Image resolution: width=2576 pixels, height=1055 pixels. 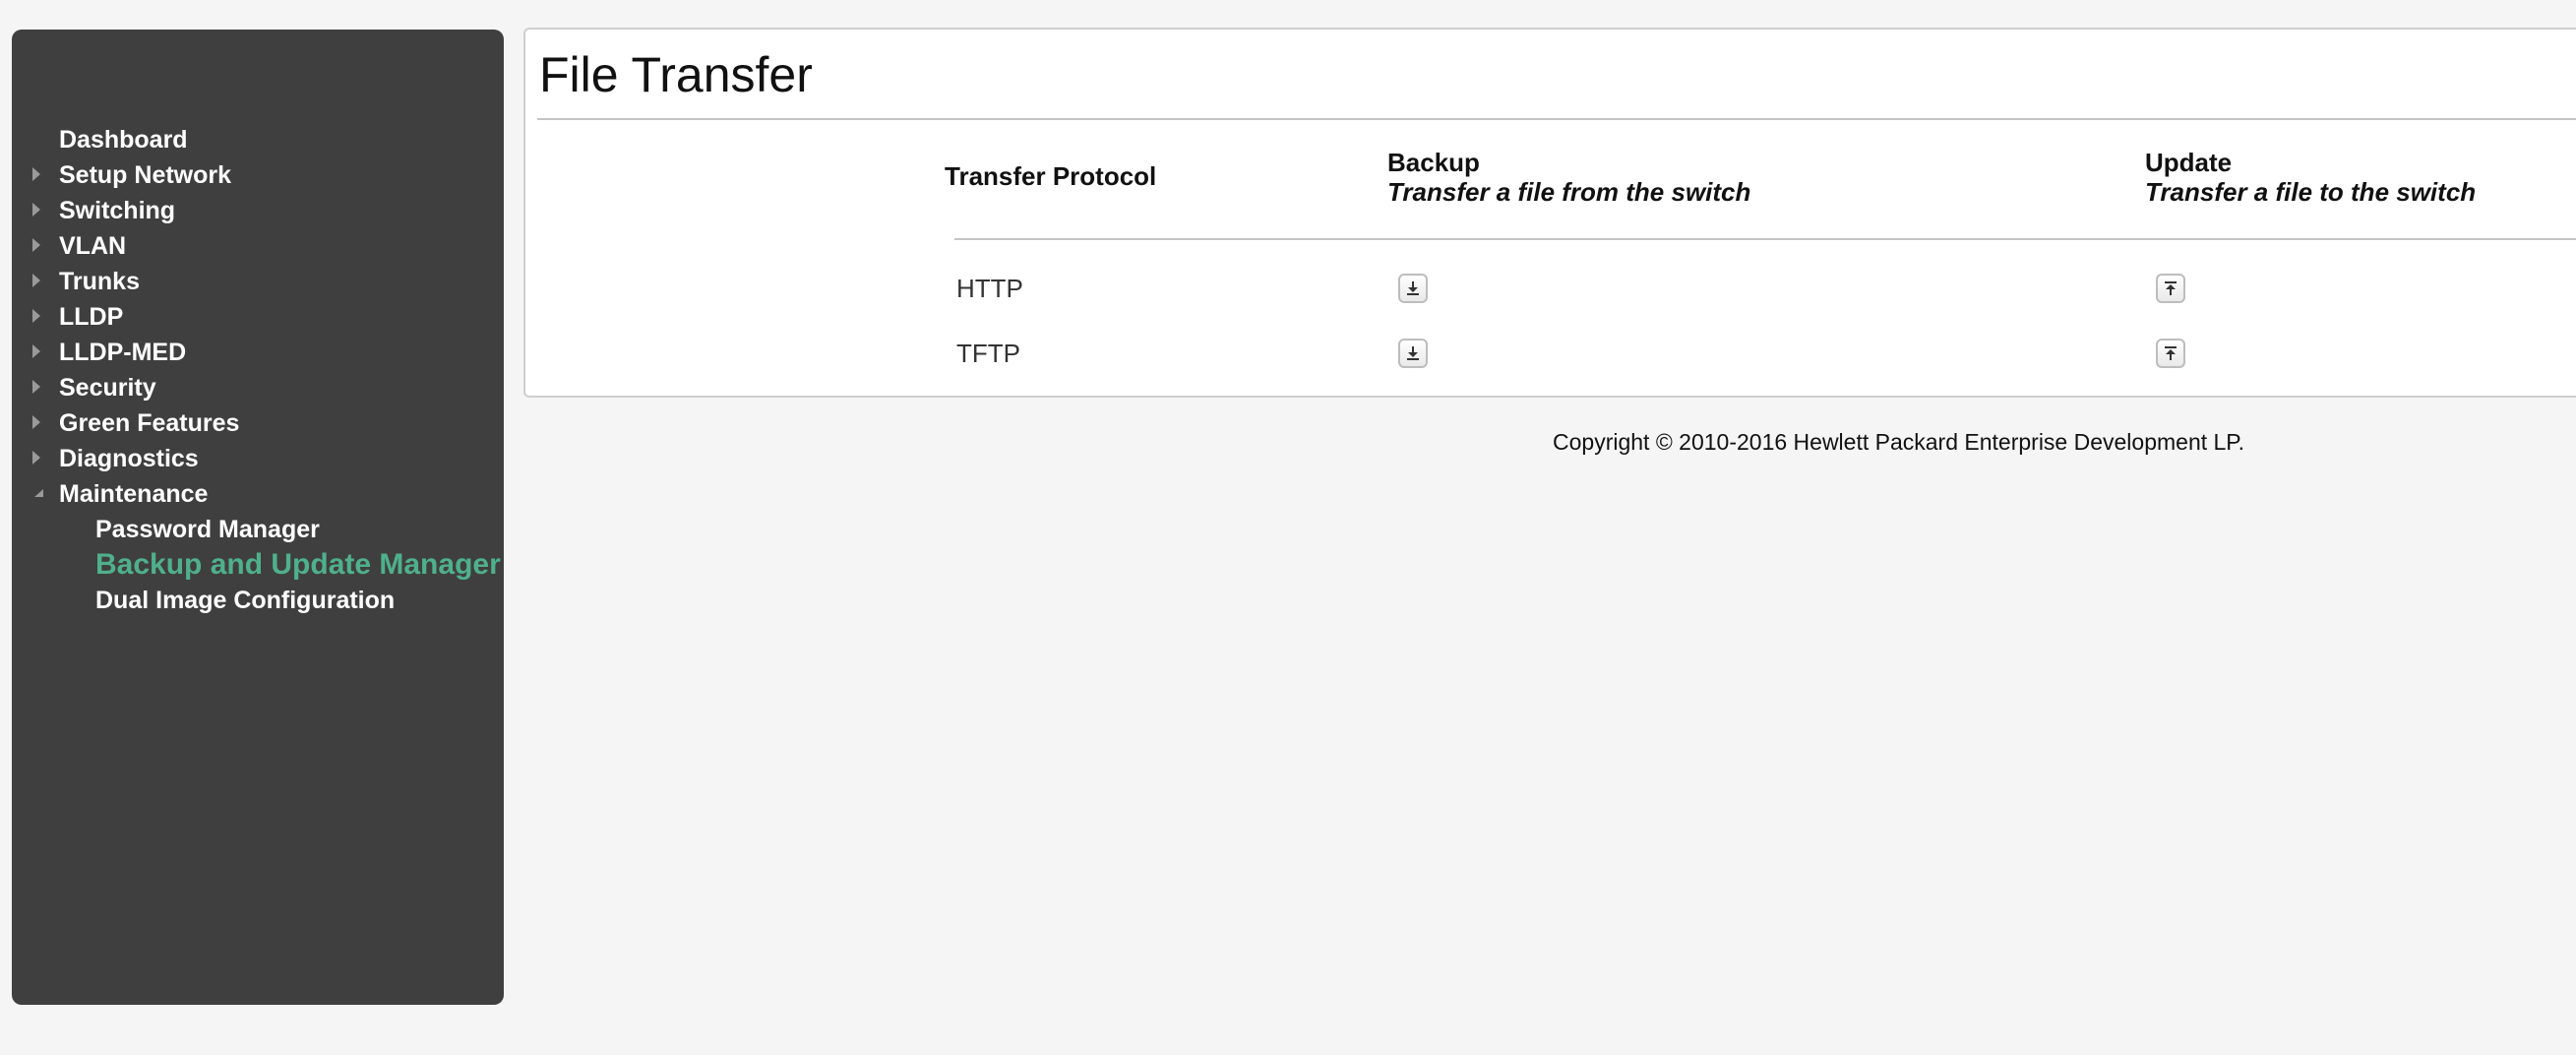 I want to click on sidebar-subitem-backup-update-manager: Backup and Update Manager, so click(x=258, y=565).